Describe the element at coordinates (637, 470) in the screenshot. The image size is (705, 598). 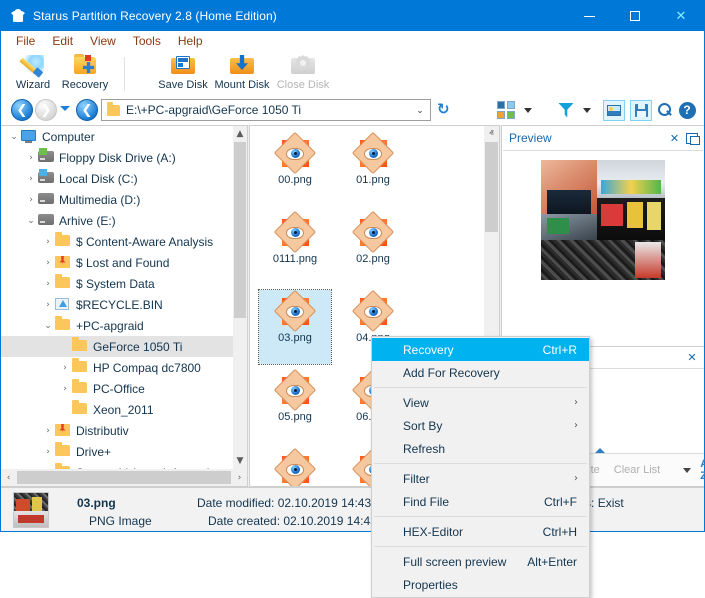
I see `clear-list-button: Clear List` at that location.